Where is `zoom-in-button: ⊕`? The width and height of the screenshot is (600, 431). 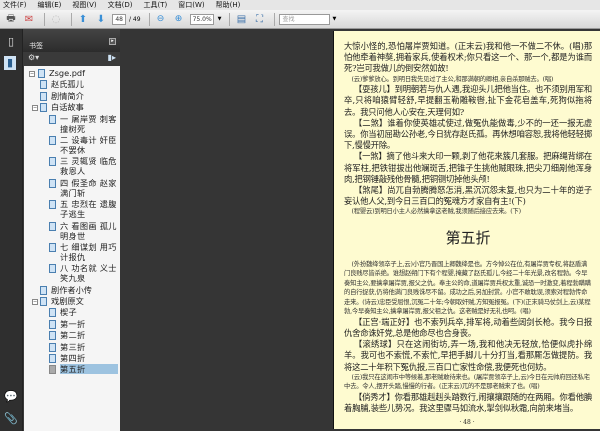
zoom-in-button: ⊕ is located at coordinates (179, 19).